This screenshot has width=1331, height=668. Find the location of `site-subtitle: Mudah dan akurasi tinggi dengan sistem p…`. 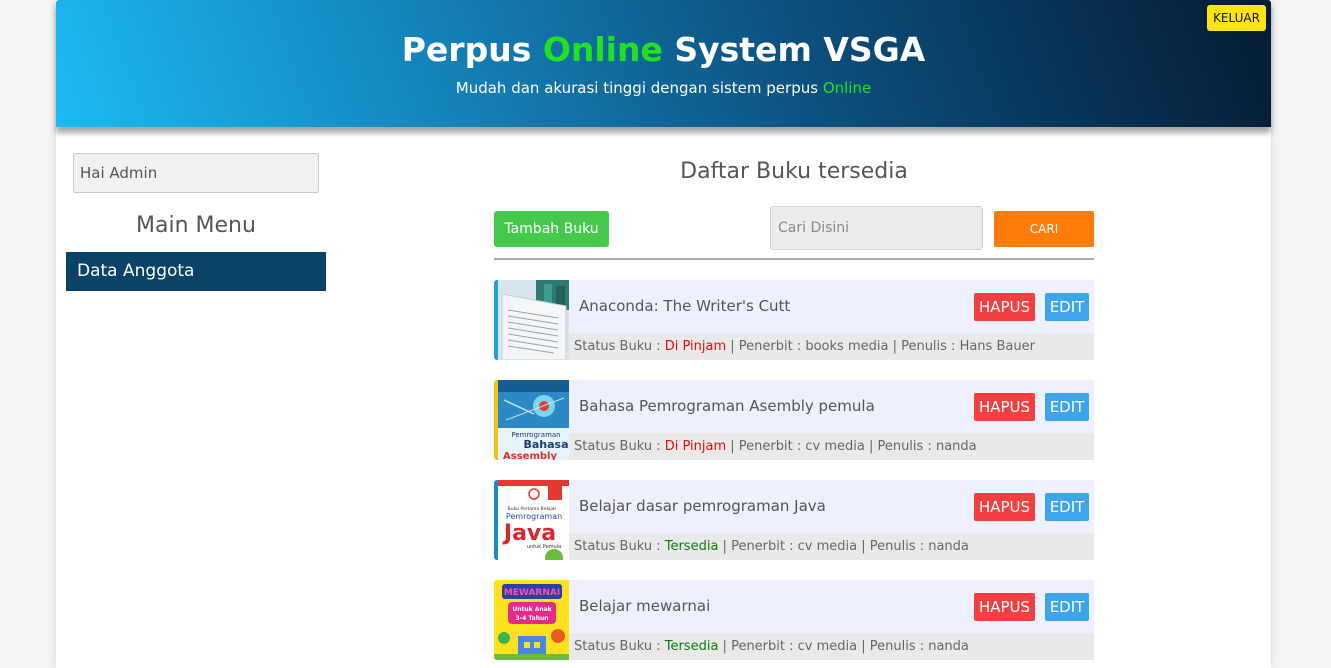

site-subtitle: Mudah dan akurasi tinggi dengan sistem p… is located at coordinates (663, 88).